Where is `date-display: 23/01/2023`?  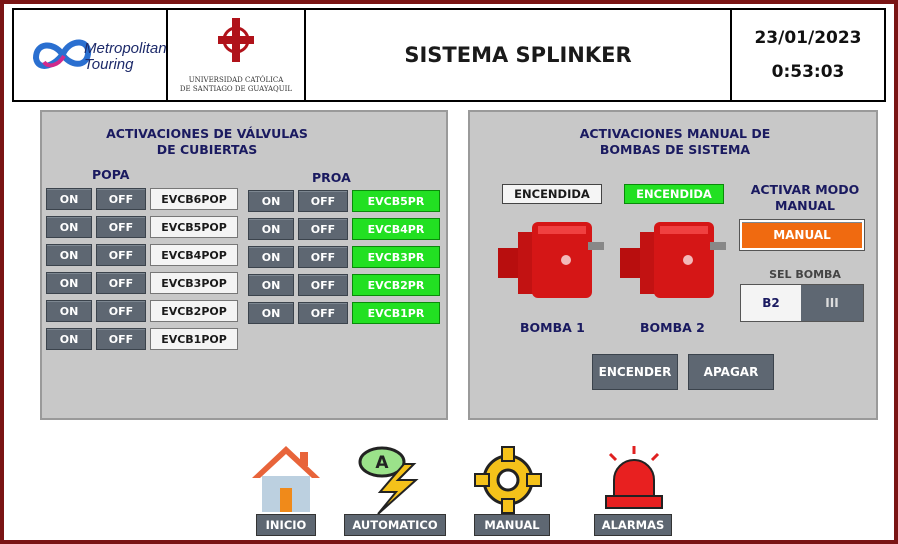 date-display: 23/01/2023 is located at coordinates (808, 38).